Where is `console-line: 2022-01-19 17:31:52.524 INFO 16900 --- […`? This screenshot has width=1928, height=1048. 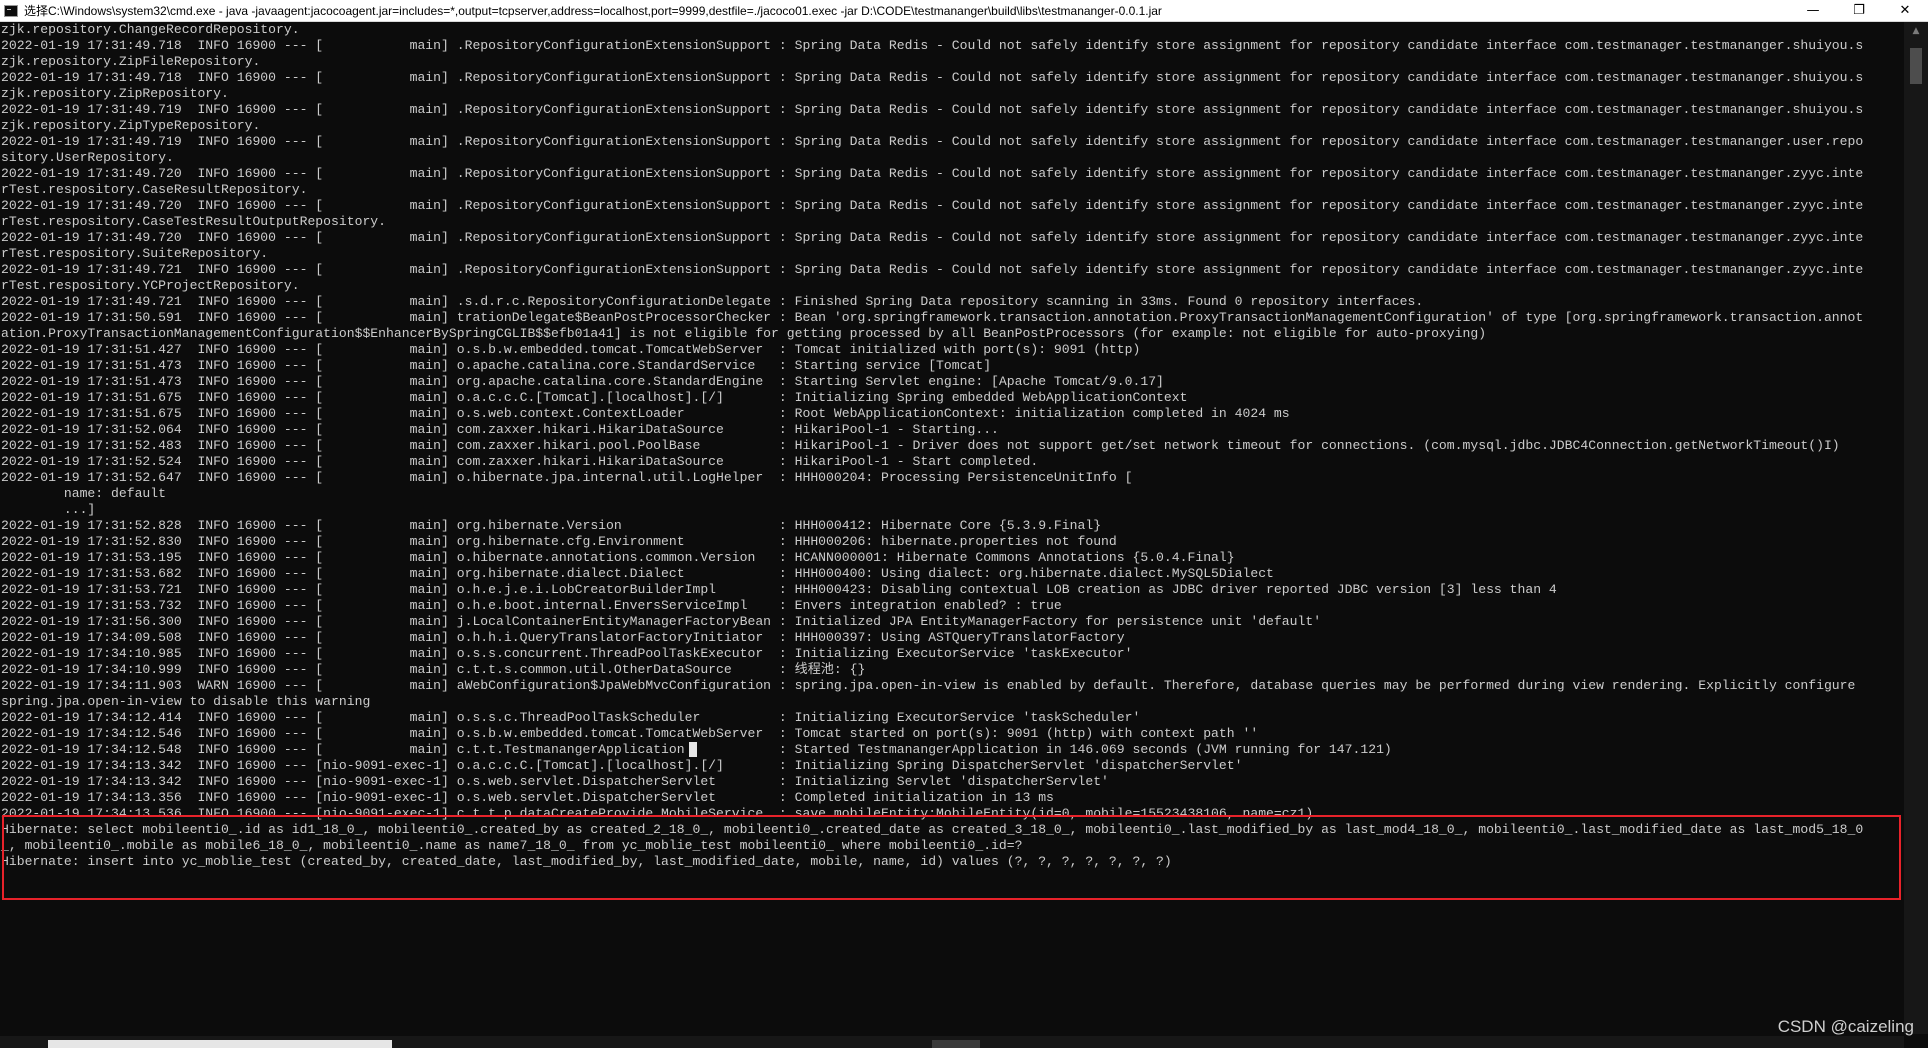 console-line: 2022-01-19 17:31:52.524 INFO 16900 --- [… is located at coordinates (520, 461).